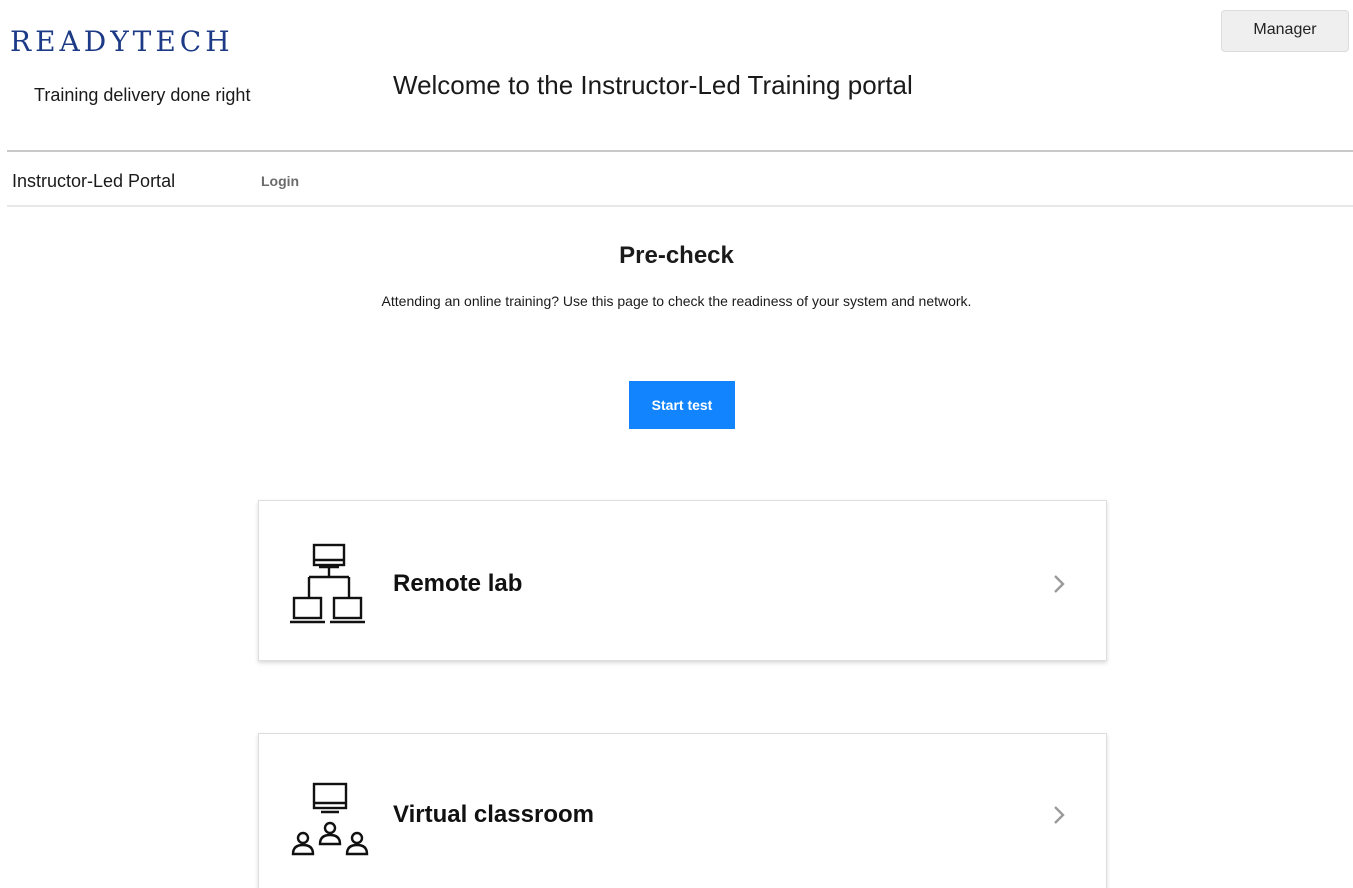 The image size is (1353, 888). What do you see at coordinates (280, 181) in the screenshot?
I see `login-link: Login` at bounding box center [280, 181].